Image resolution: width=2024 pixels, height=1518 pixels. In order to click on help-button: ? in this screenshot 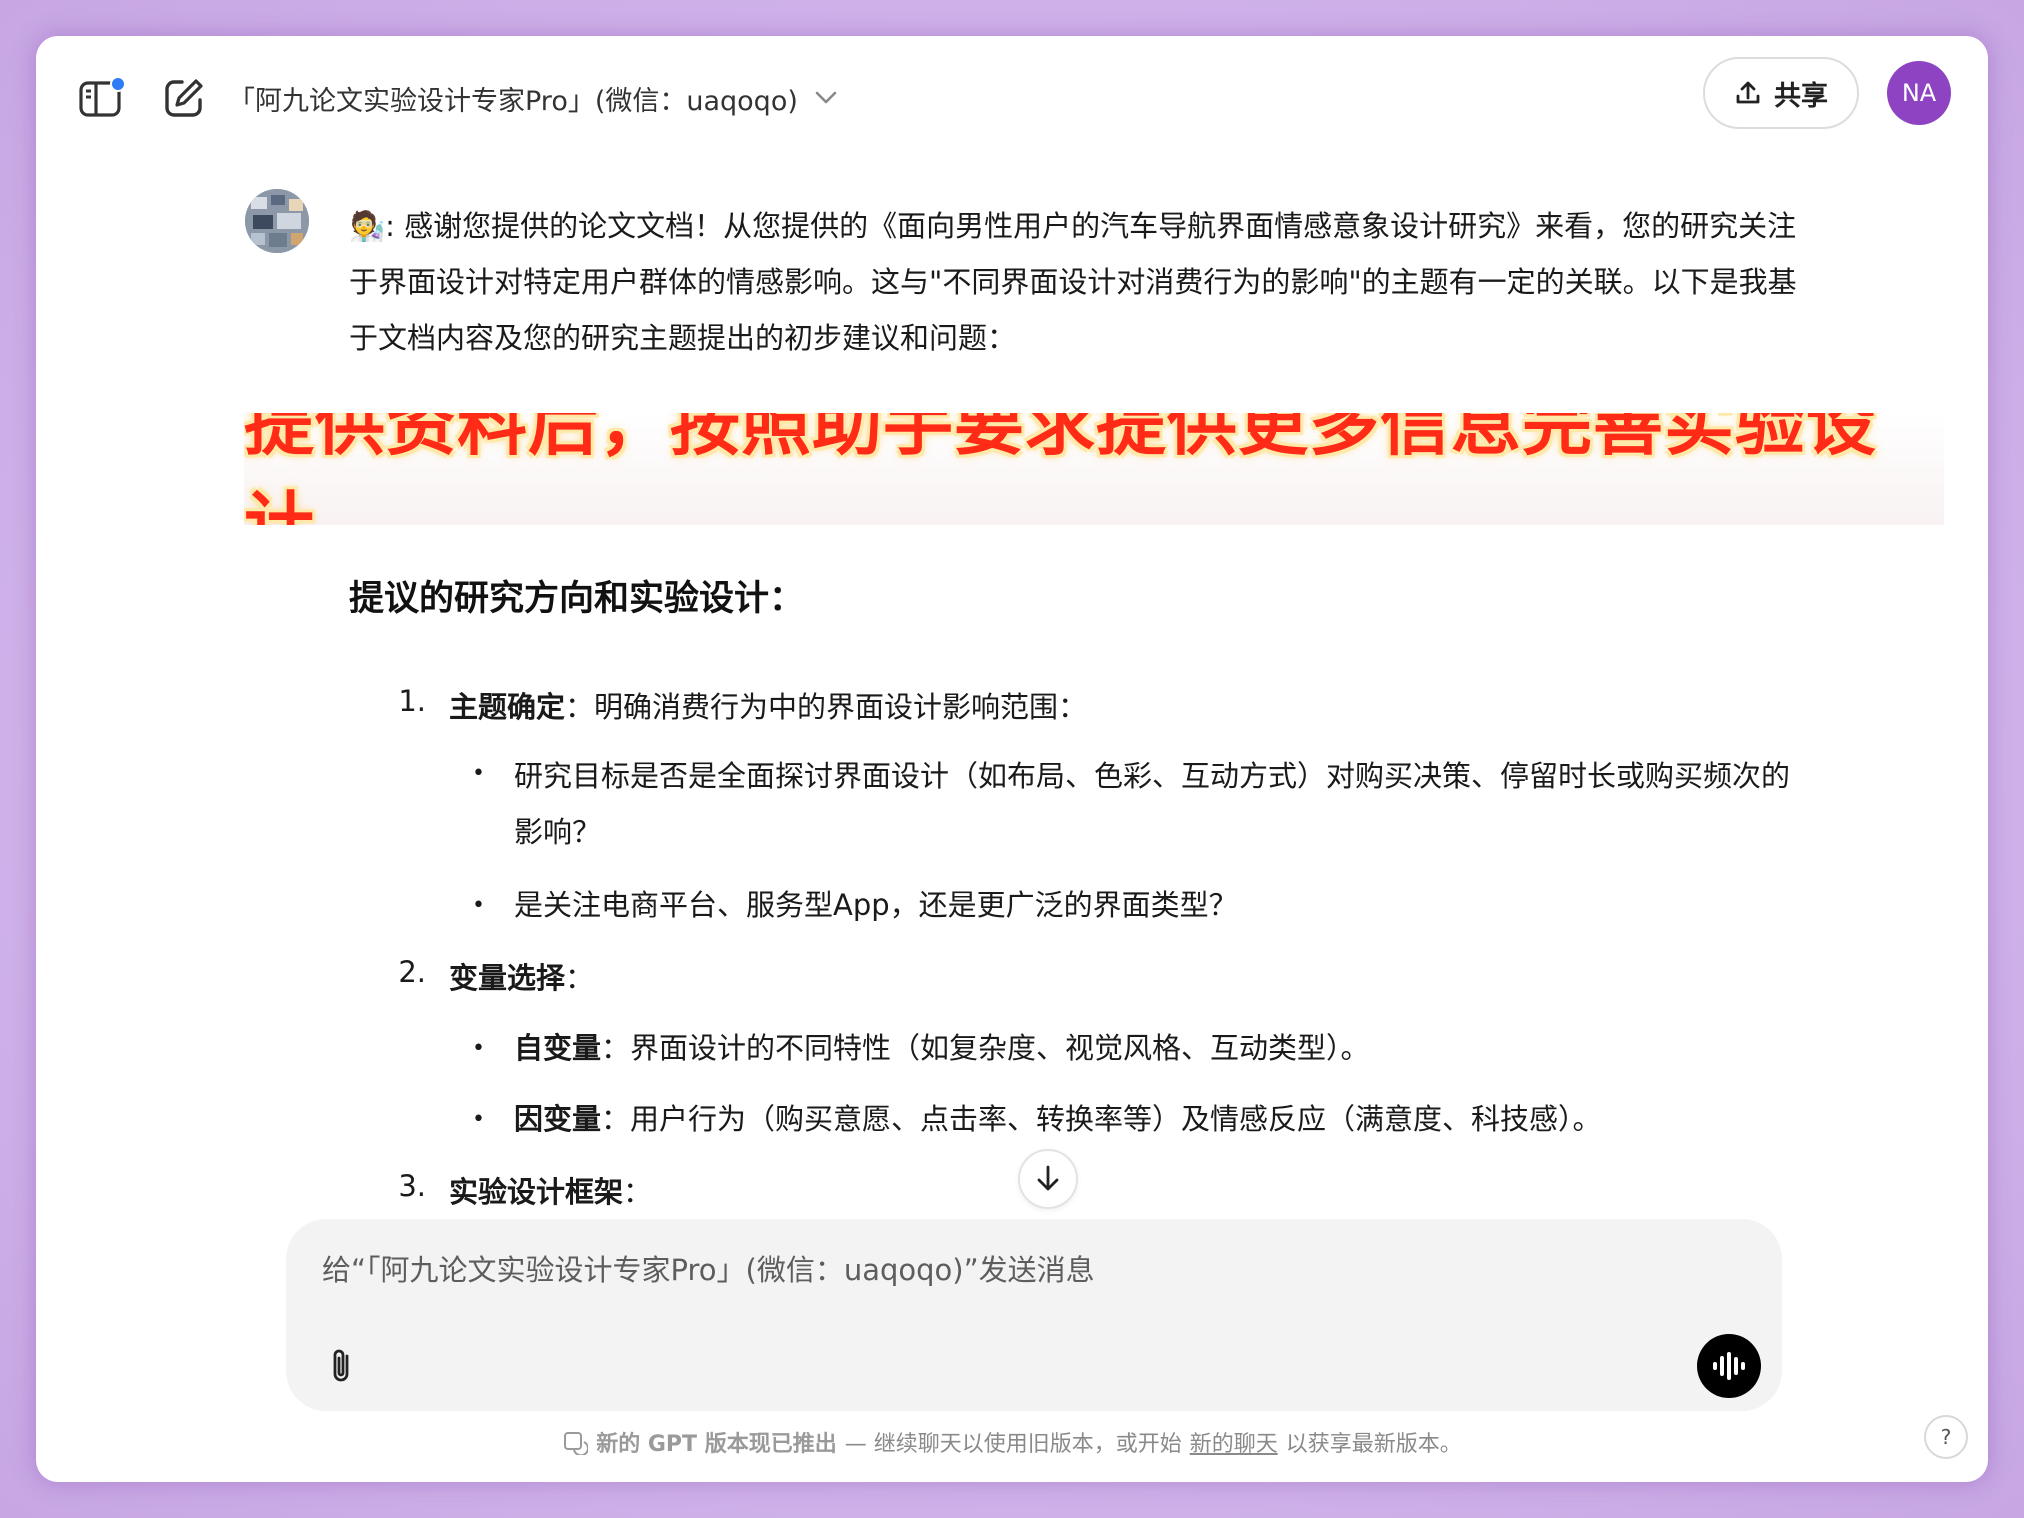, I will do `click(1946, 1437)`.